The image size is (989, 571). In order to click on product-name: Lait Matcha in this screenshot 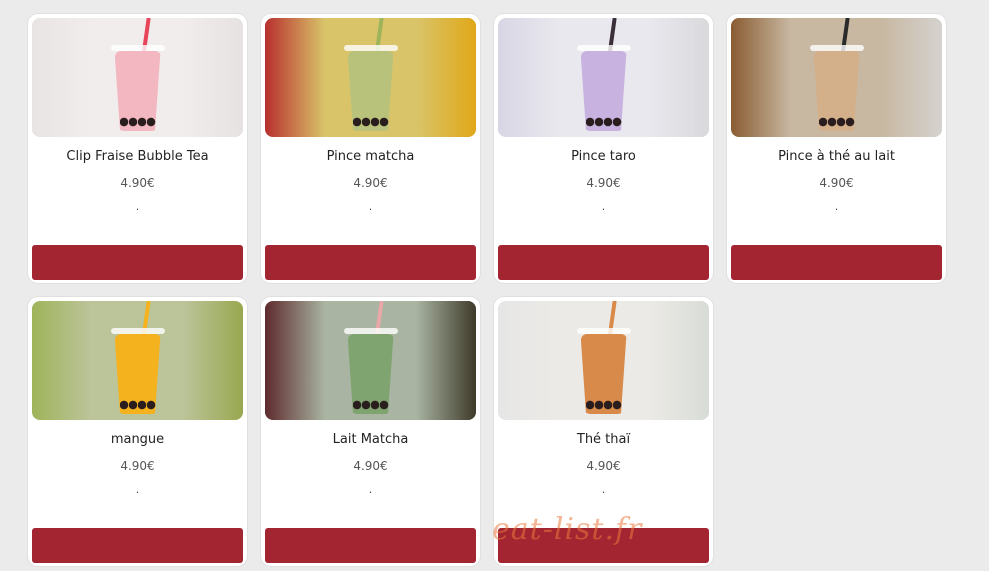, I will do `click(370, 439)`.